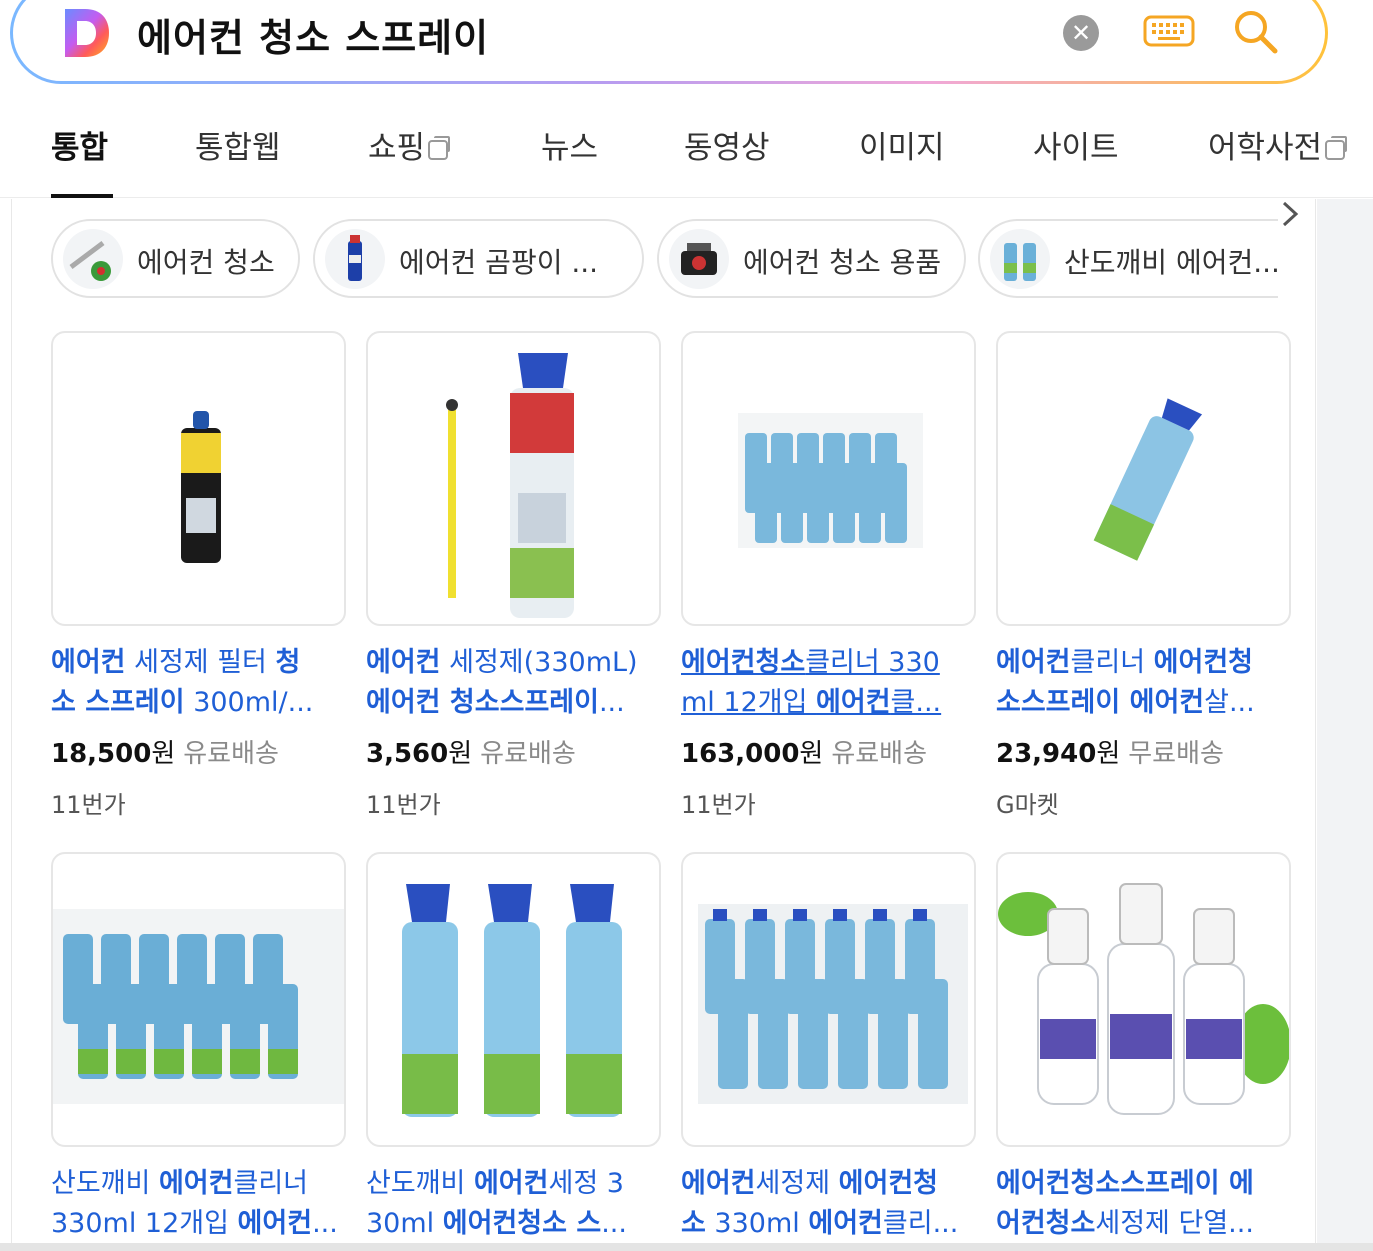 This screenshot has width=1373, height=1251. Describe the element at coordinates (842, 262) in the screenshot. I see `chip-label: 에어컨 청소 용품` at that location.